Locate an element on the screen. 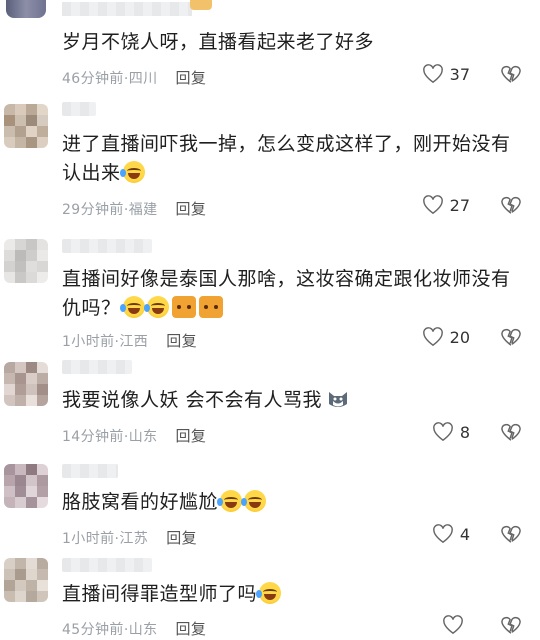  comment-meta: 1小时前·江苏 回复 is located at coordinates (129, 537).